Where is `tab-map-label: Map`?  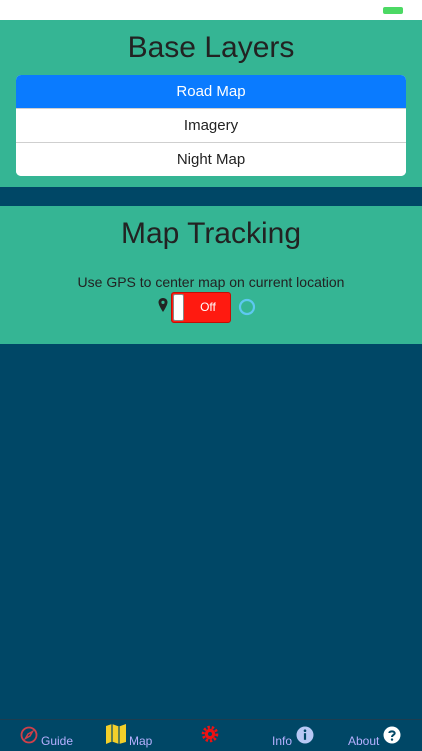 tab-map-label: Map is located at coordinates (141, 741).